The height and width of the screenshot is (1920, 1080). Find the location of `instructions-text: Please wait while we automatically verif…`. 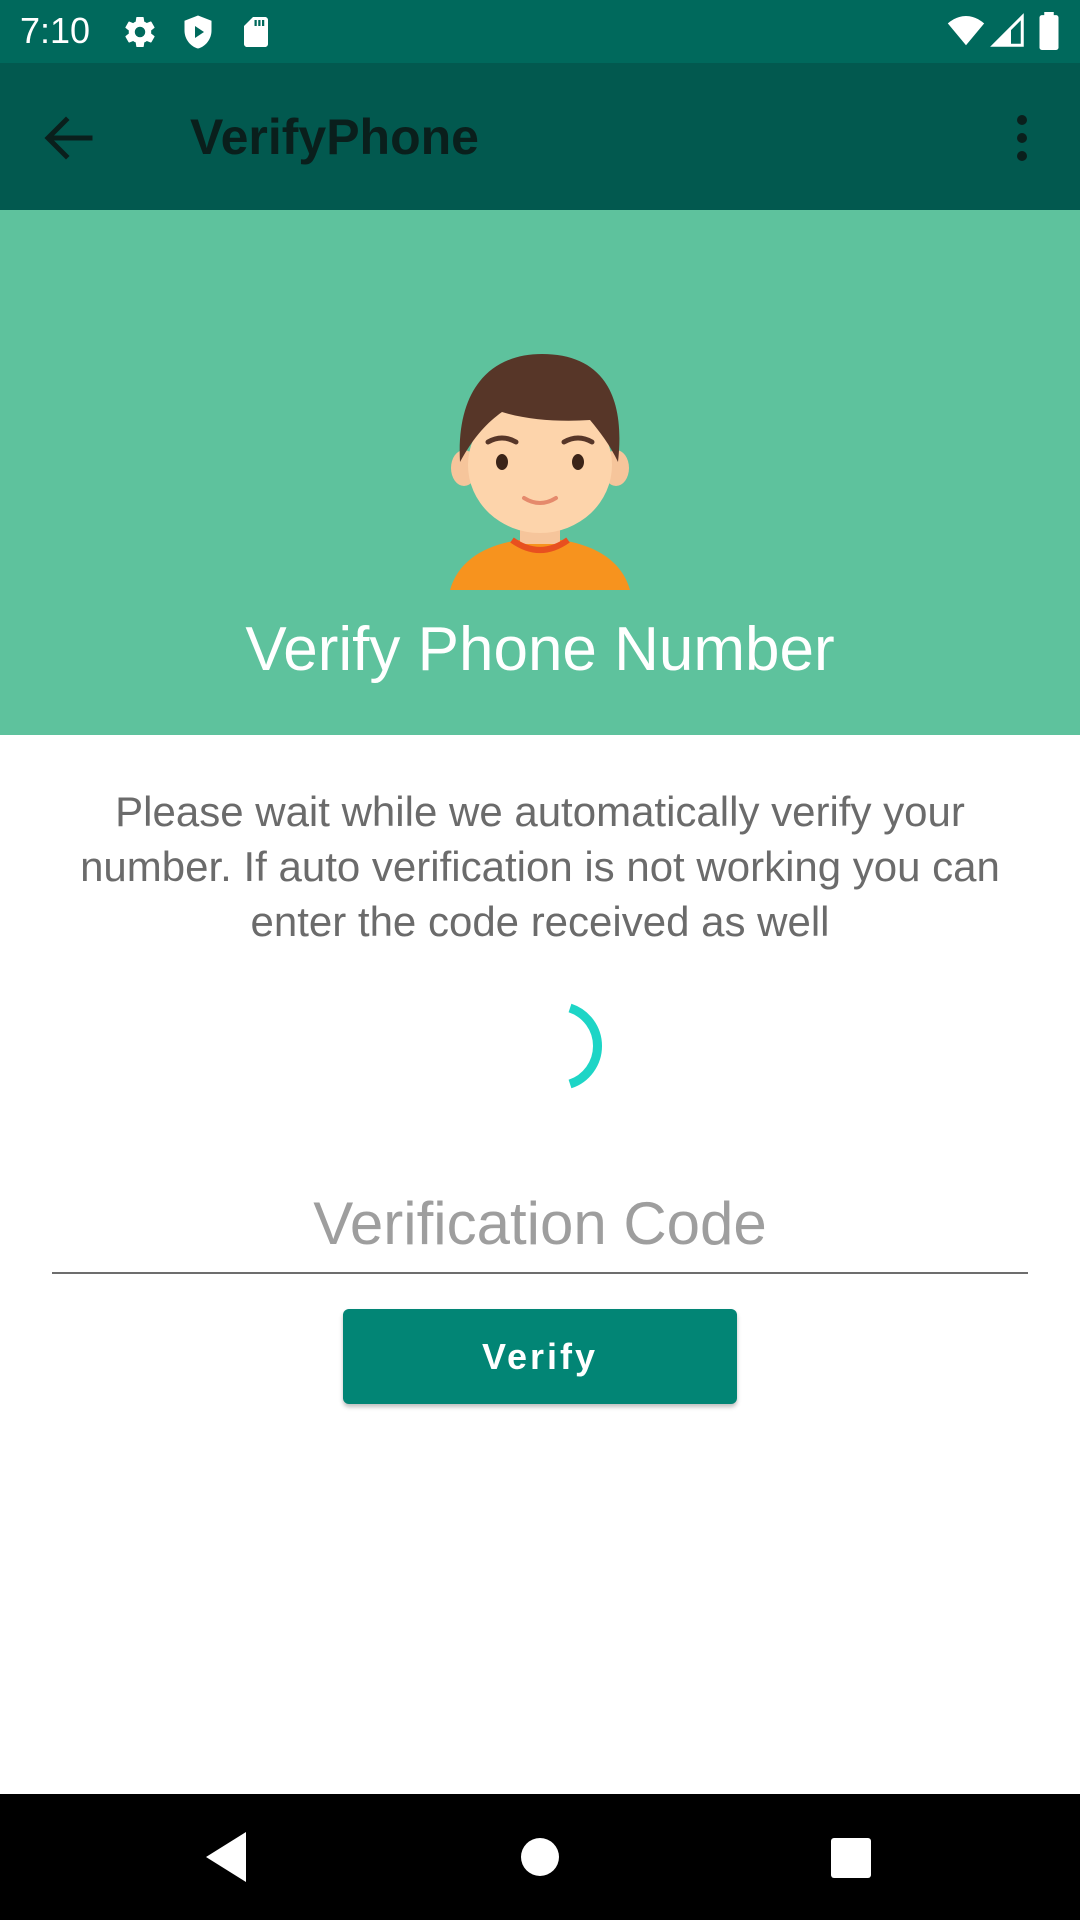

instructions-text: Please wait while we automatically verif… is located at coordinates (540, 866).